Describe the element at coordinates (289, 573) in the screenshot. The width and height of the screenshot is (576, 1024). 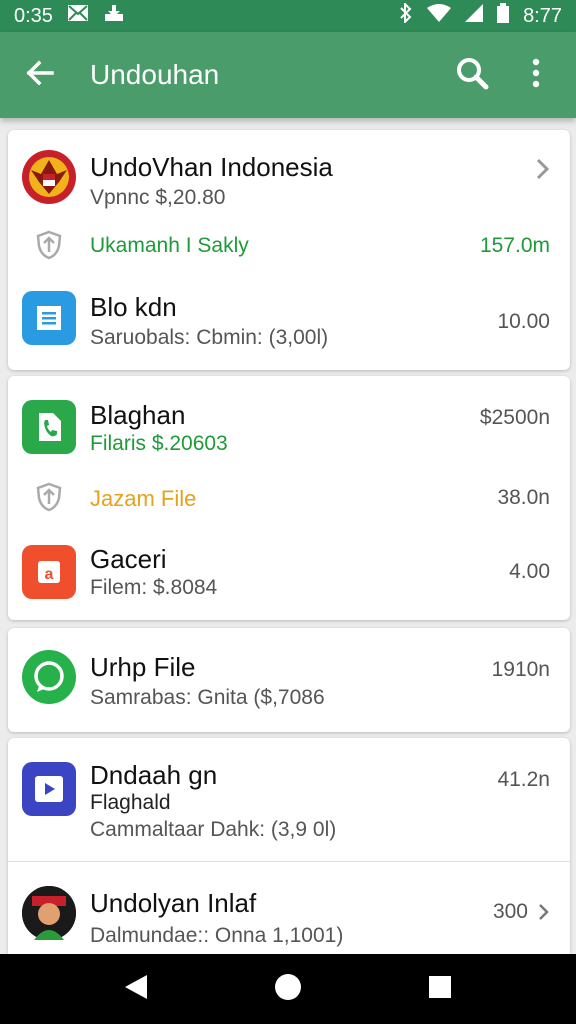
I see `list-item-gaceri: a Gaceri Filem: $.8084 4.00` at that location.